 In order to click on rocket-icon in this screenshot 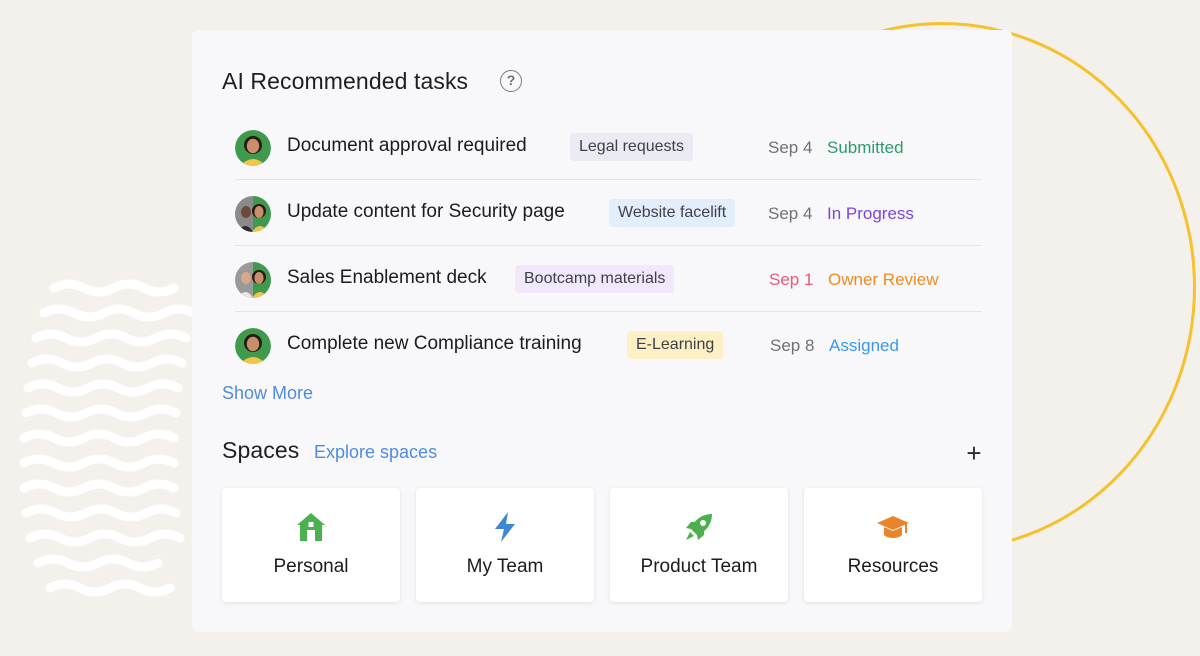, I will do `click(699, 527)`.